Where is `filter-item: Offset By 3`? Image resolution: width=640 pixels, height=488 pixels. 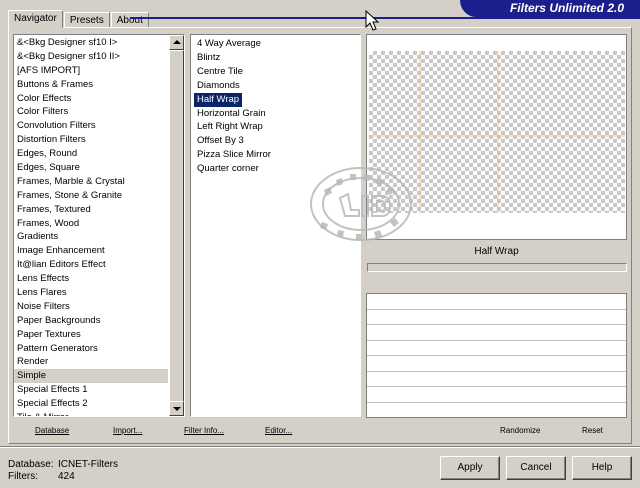
filter-item: Offset By 3 is located at coordinates (220, 141).